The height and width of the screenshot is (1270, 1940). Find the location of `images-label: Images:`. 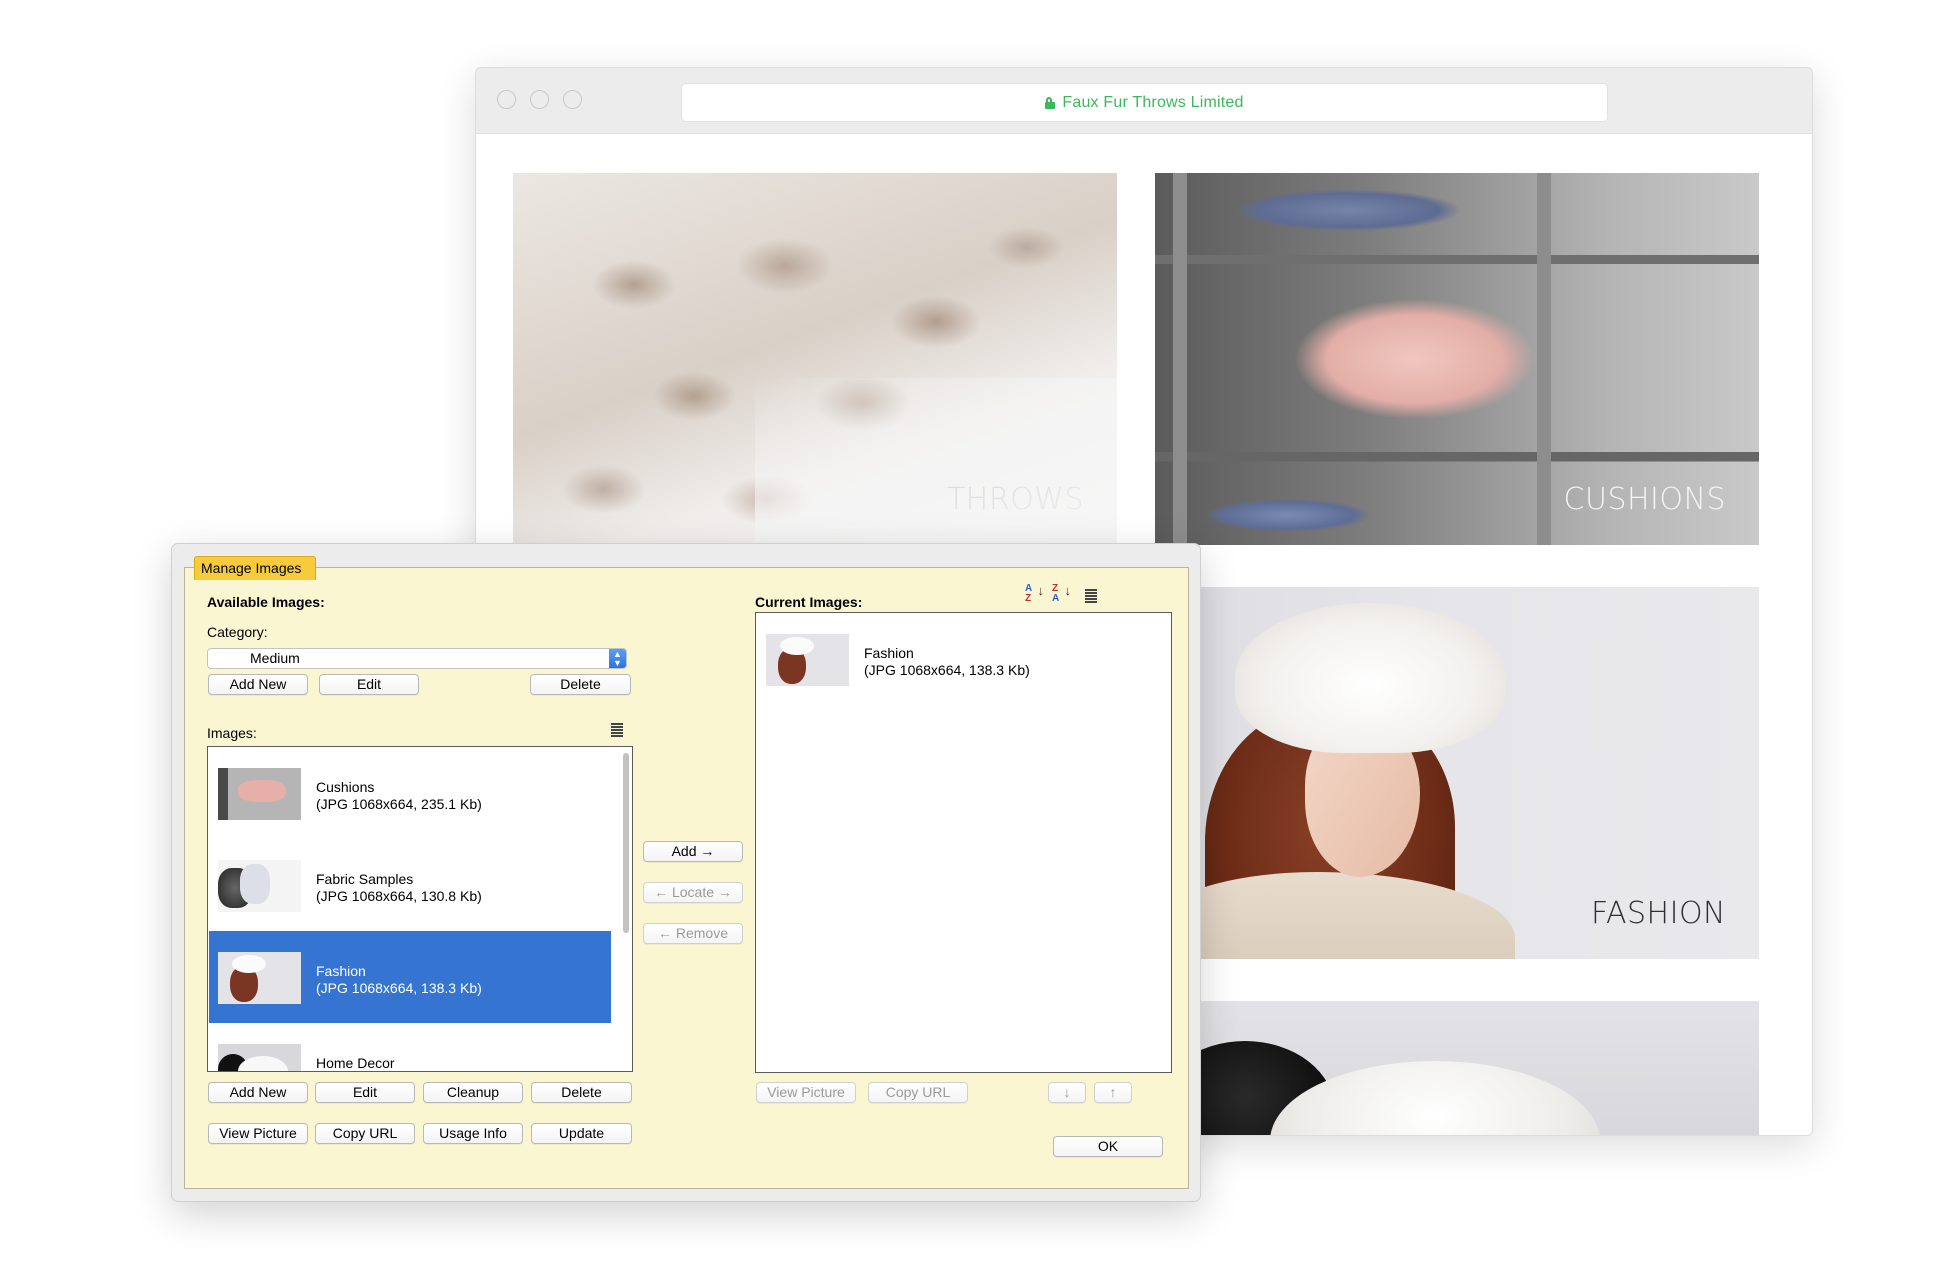

images-label: Images: is located at coordinates (232, 733).